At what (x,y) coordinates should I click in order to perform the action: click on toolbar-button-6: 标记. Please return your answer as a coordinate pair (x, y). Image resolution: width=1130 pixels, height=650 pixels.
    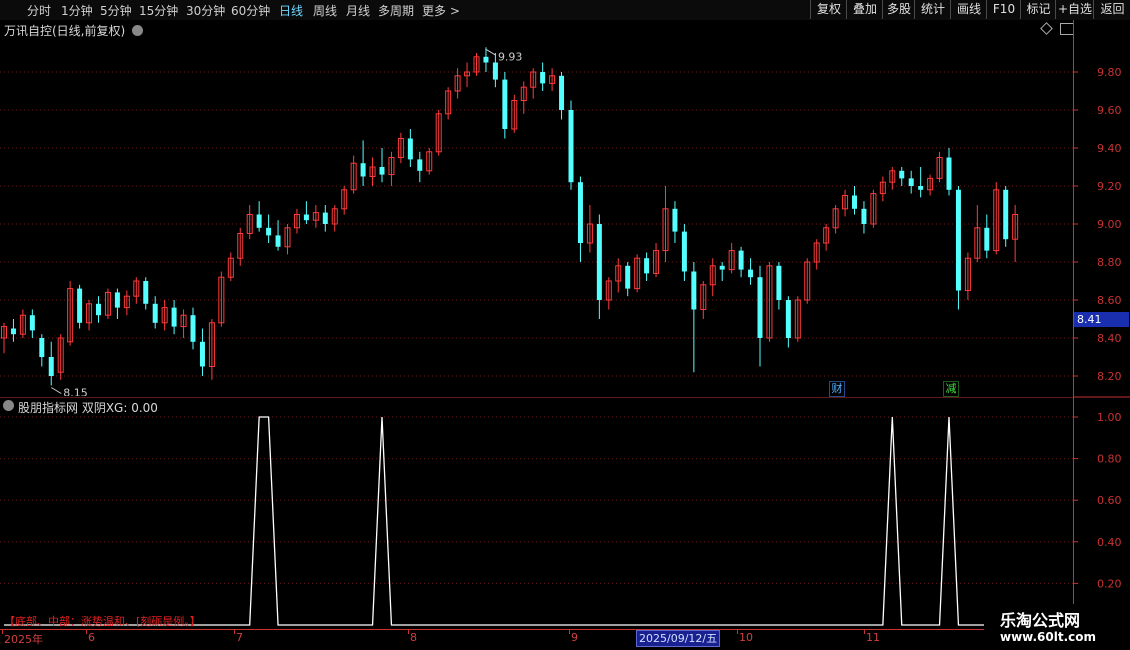
    Looking at the image, I should click on (1038, 9).